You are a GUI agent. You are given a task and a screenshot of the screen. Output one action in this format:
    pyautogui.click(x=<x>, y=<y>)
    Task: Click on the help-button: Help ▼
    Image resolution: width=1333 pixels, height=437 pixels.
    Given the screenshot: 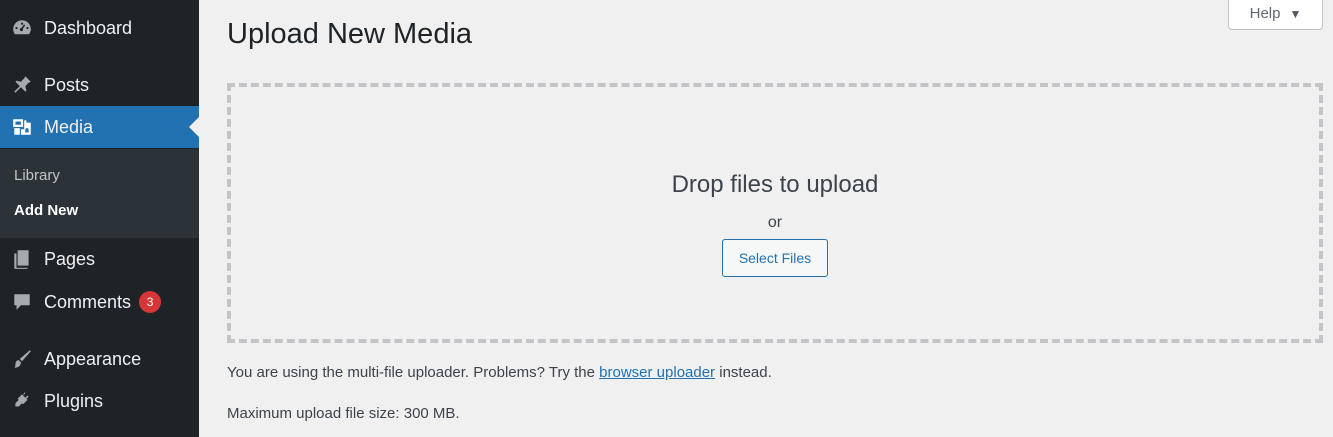 What is the action you would take?
    pyautogui.click(x=1275, y=15)
    